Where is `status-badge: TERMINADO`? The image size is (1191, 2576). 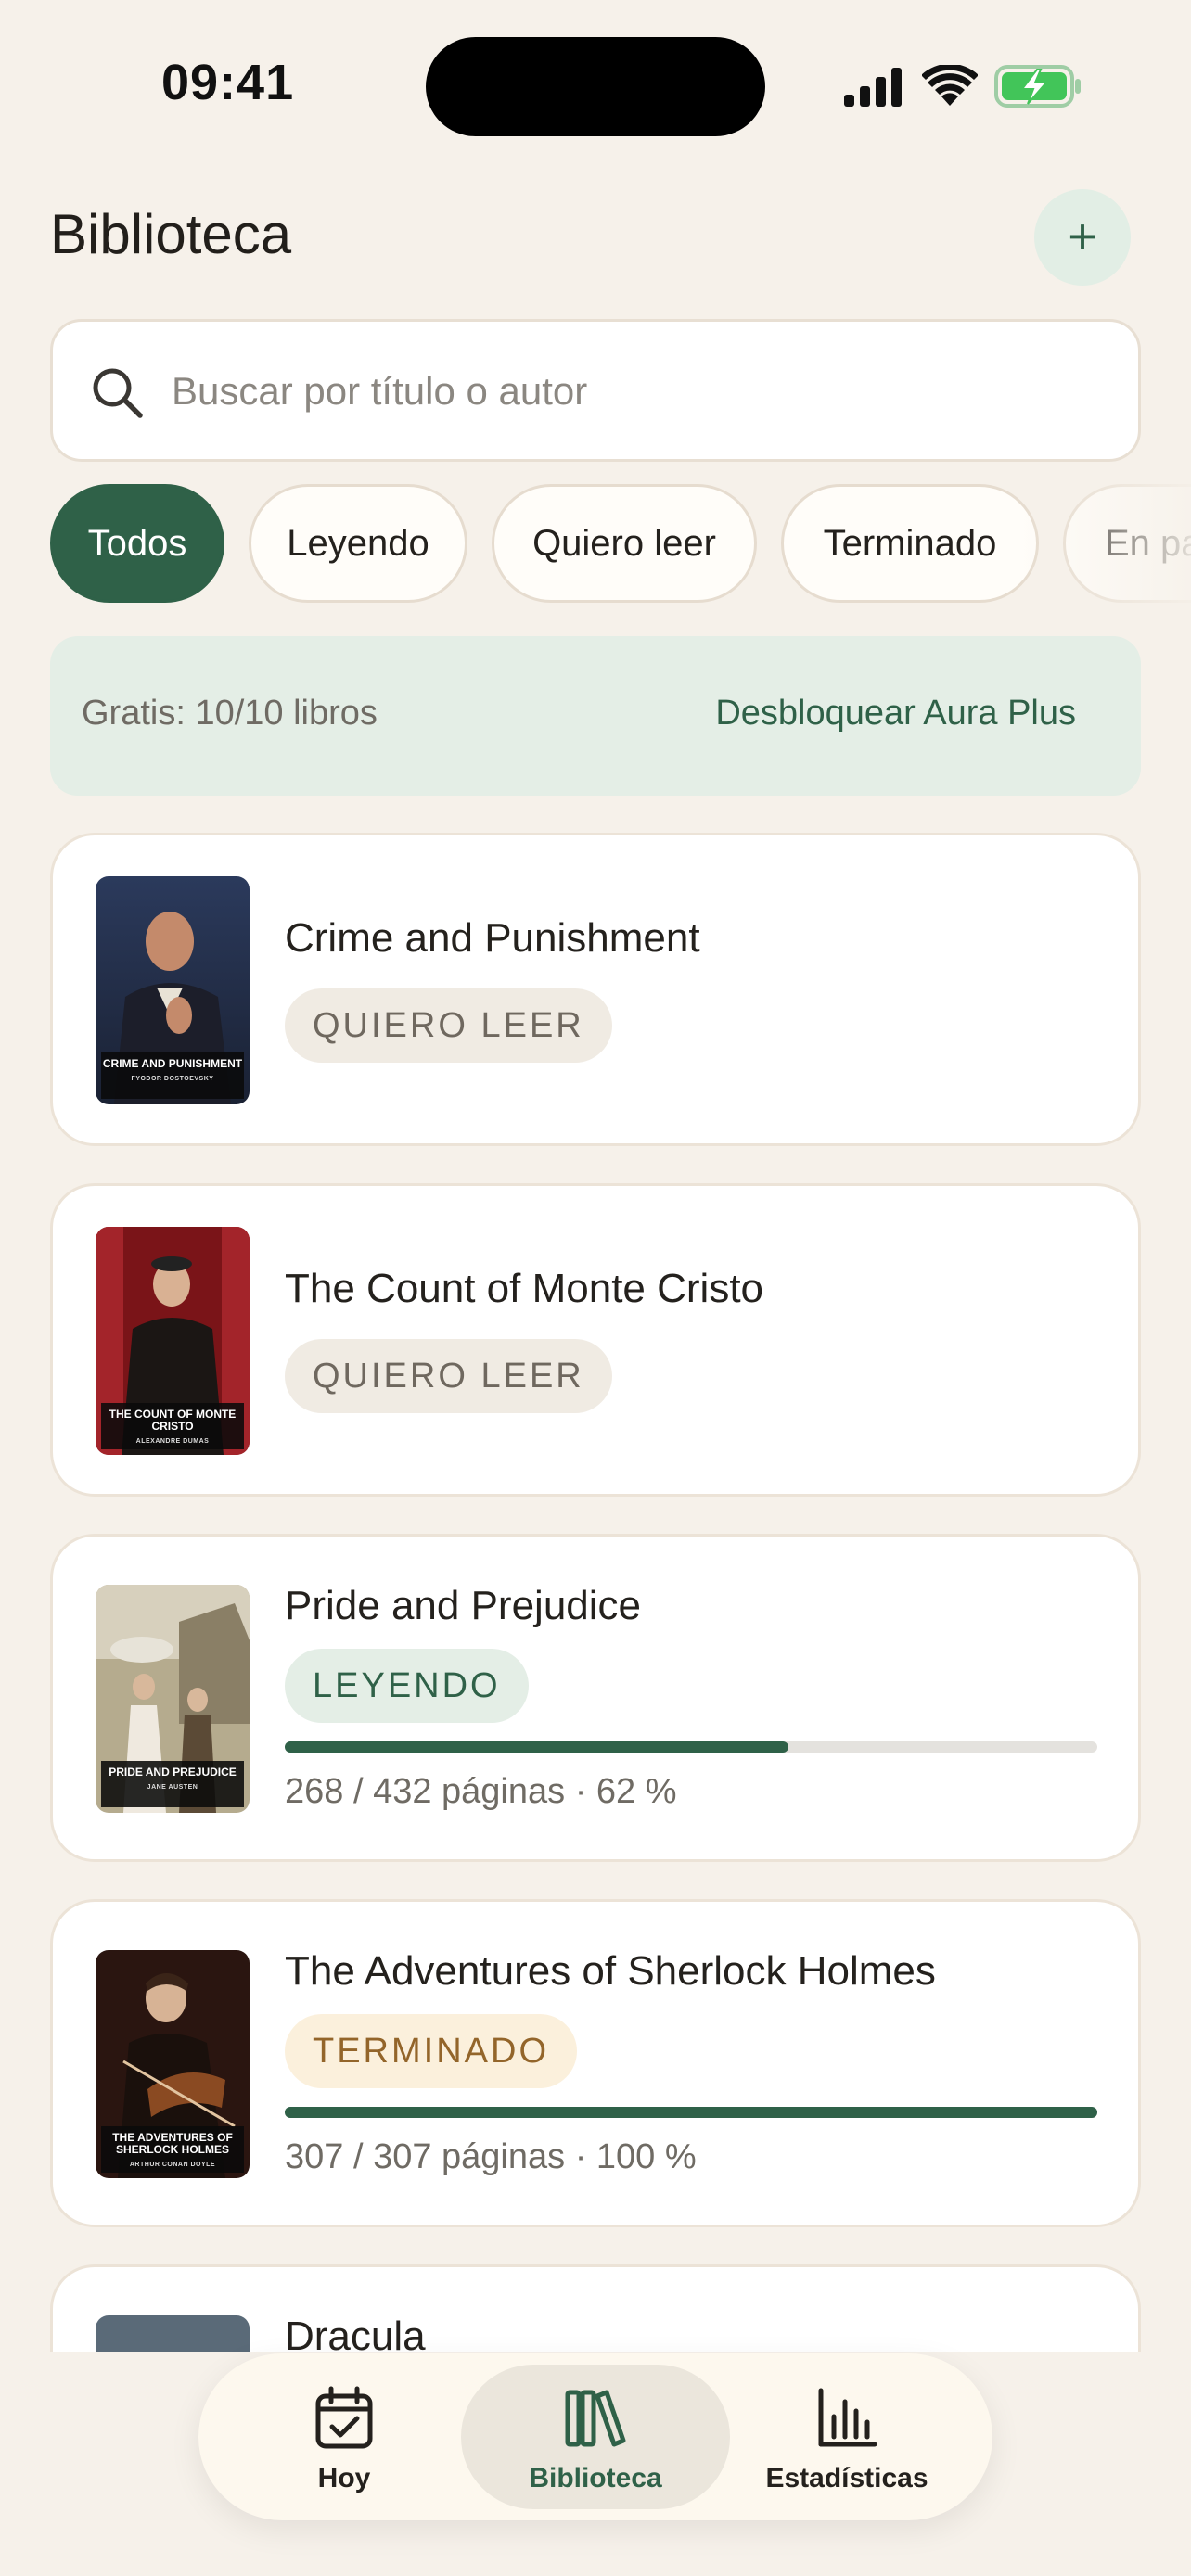
status-badge: TERMINADO is located at coordinates (431, 2051).